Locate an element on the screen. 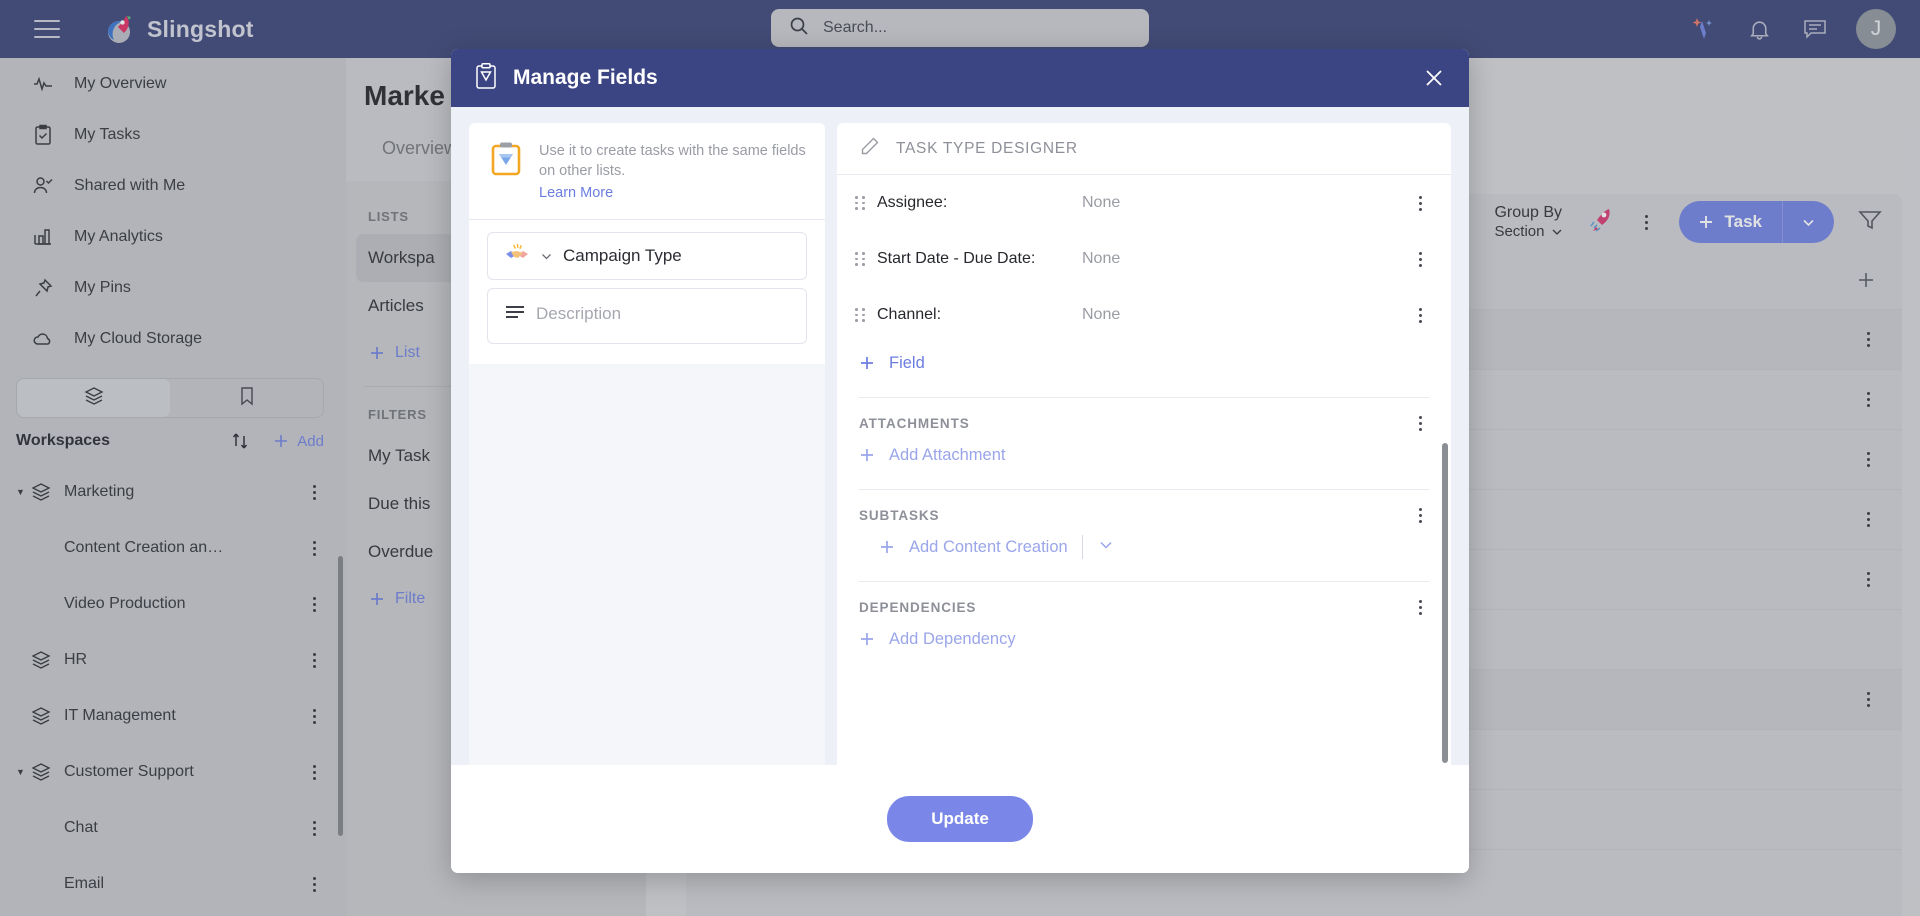 Image resolution: width=1920 pixels, height=916 pixels. add-dependency-button: Add Dependency is located at coordinates (1144, 639).